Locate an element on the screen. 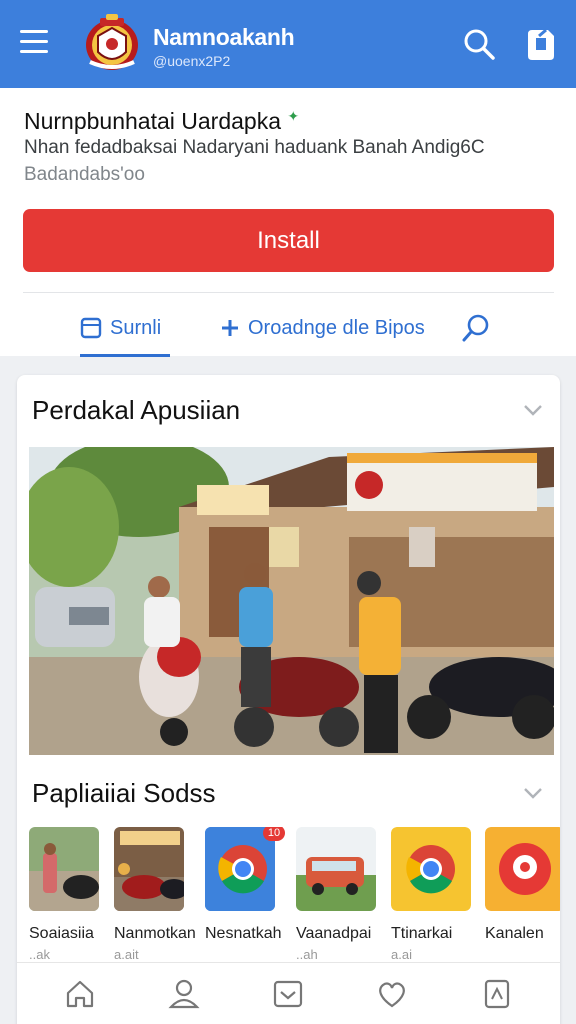  thumbnail-sub: a.ait is located at coordinates (126, 954).